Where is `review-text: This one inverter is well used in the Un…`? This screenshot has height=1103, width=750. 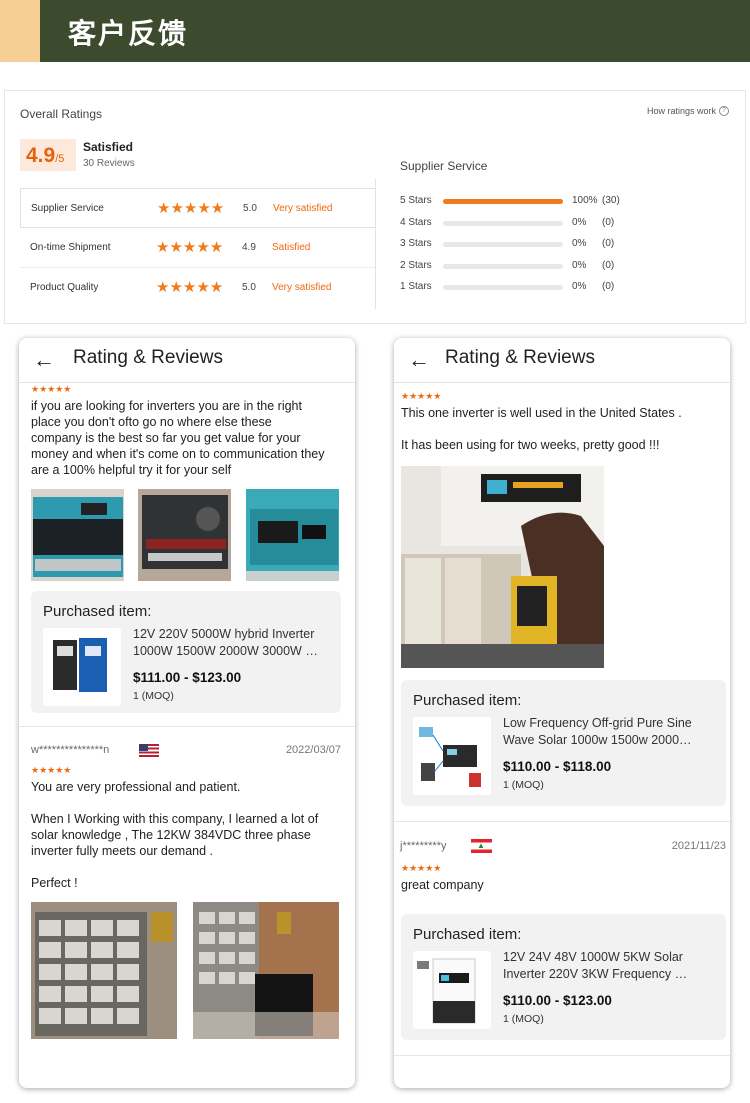 review-text: This one inverter is well used in the Un… is located at coordinates (541, 429).